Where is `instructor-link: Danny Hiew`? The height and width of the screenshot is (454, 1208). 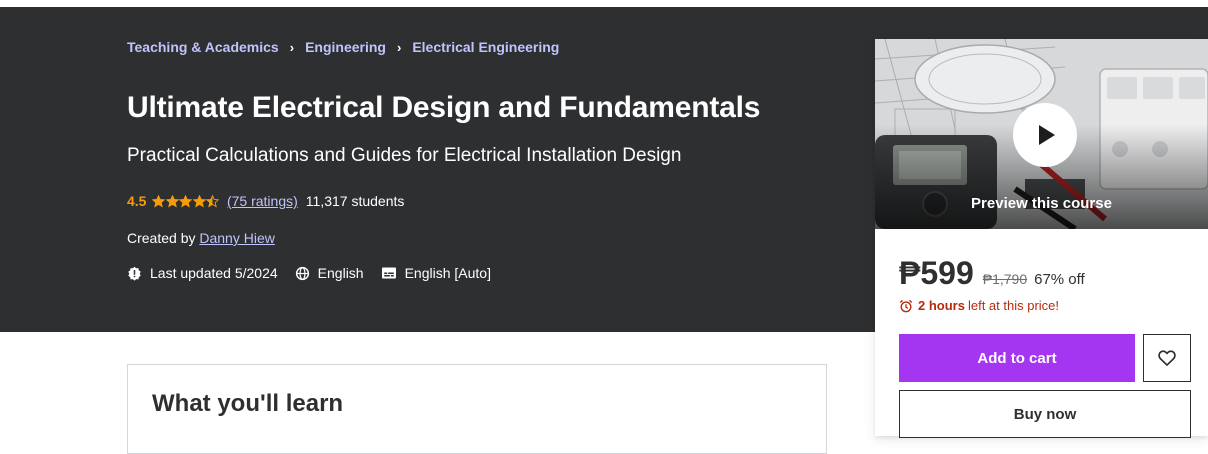
instructor-link: Danny Hiew is located at coordinates (236, 238).